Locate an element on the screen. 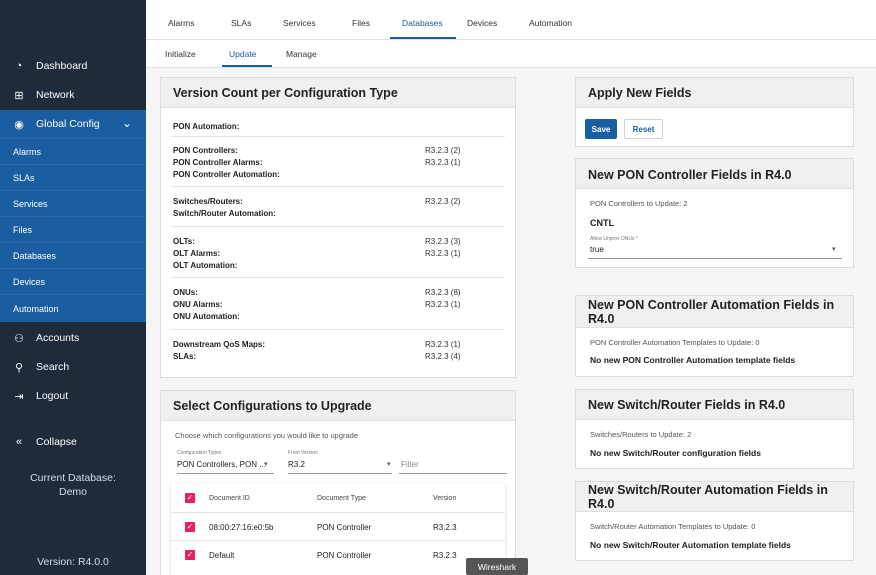 The image size is (876, 575). allow-unprov-onus-select: true is located at coordinates (597, 249).